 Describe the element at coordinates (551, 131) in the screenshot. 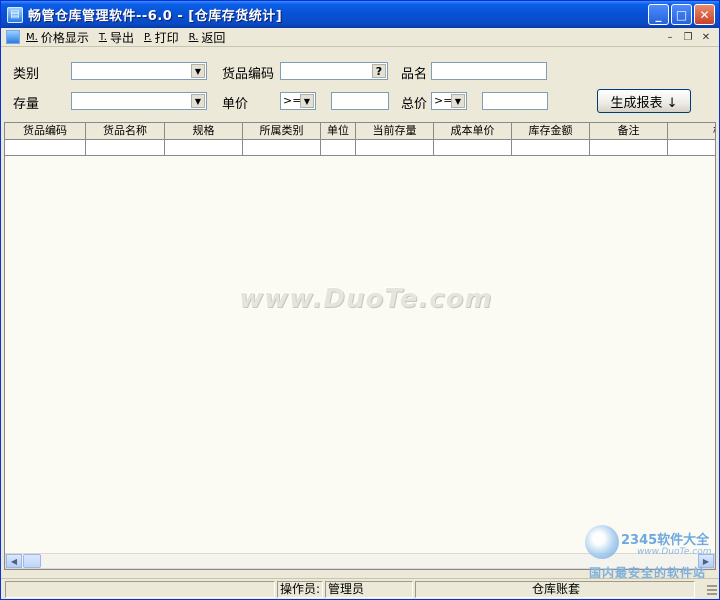

I see `column-header: 库存金额` at that location.